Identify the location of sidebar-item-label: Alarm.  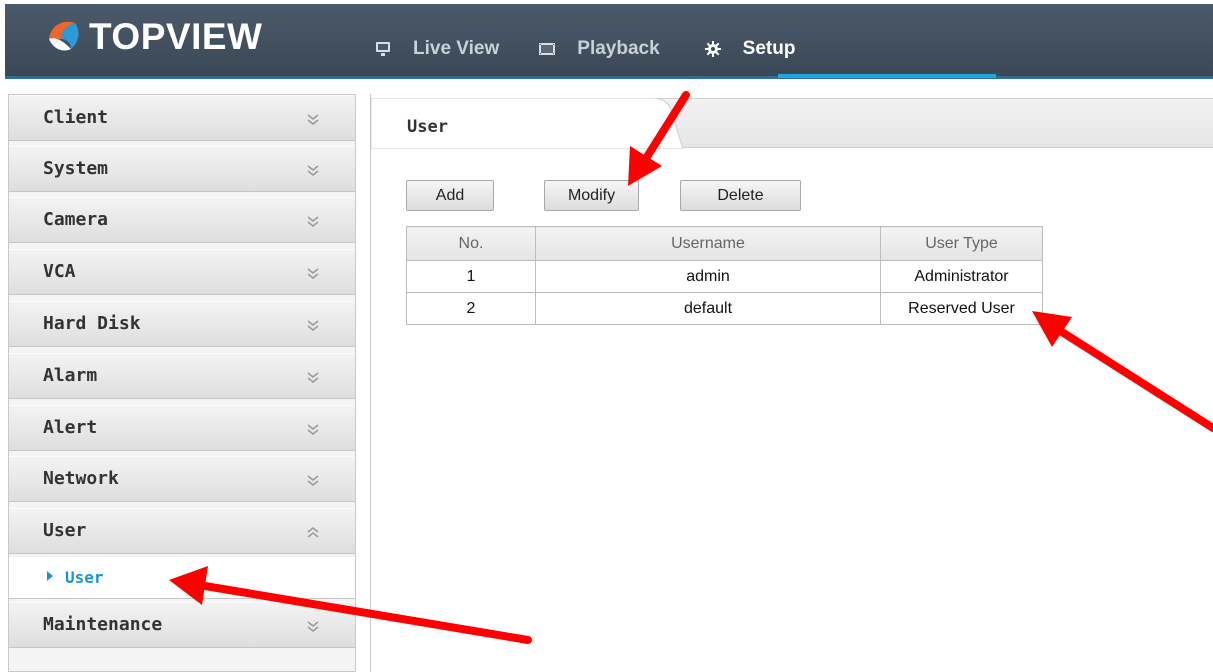
(70, 375).